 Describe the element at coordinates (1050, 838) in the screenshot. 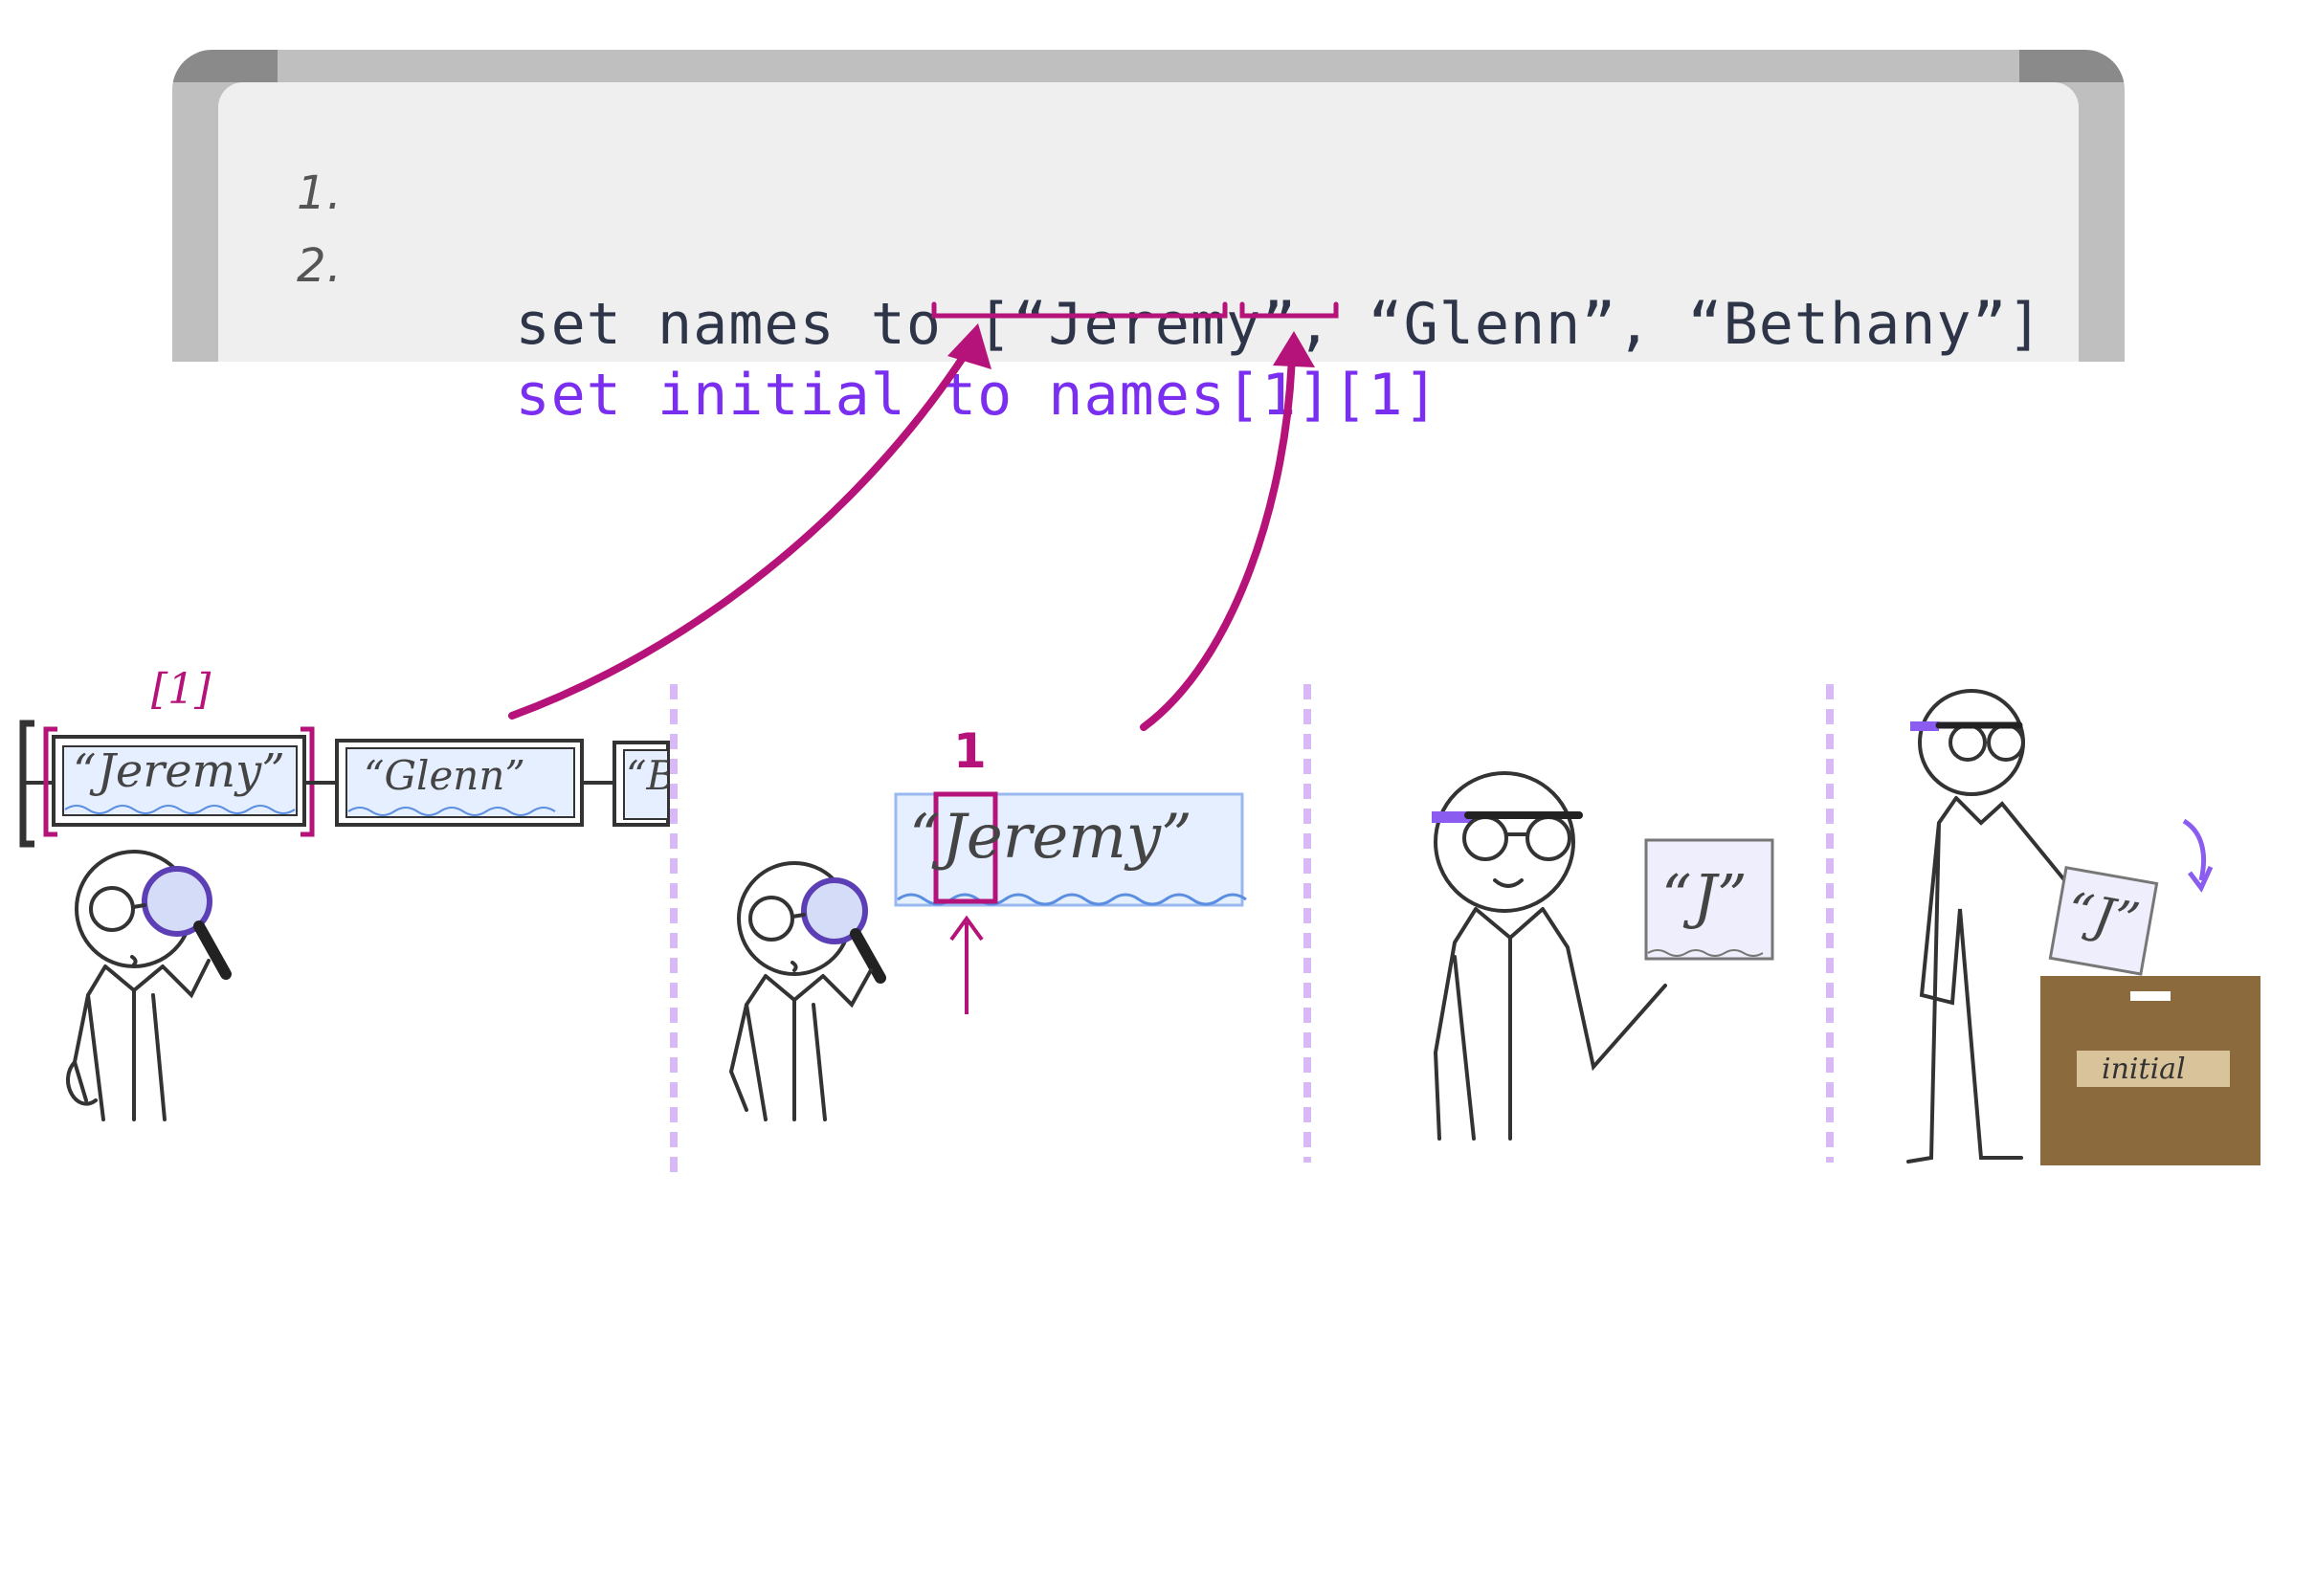

I see `string-jeremy-text: “Jeremy”` at that location.